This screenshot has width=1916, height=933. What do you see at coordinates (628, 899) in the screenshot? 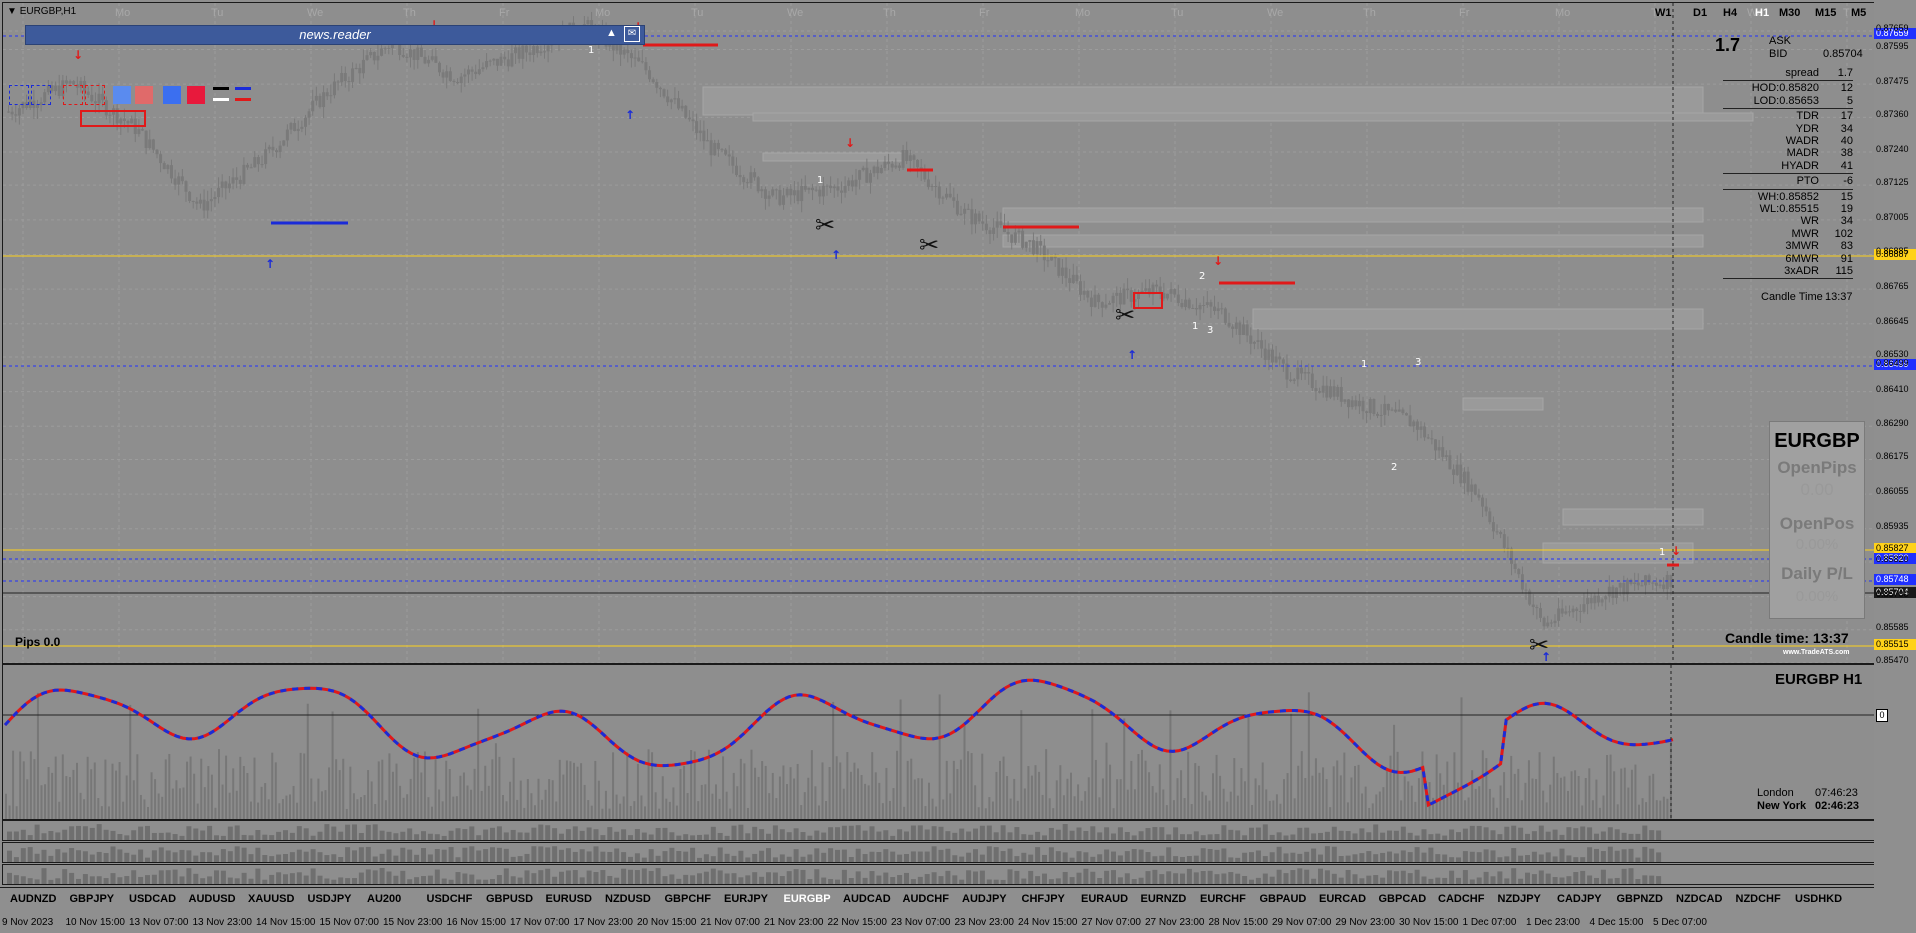
I see `symbol-nzdusd: NZDUSD` at bounding box center [628, 899].